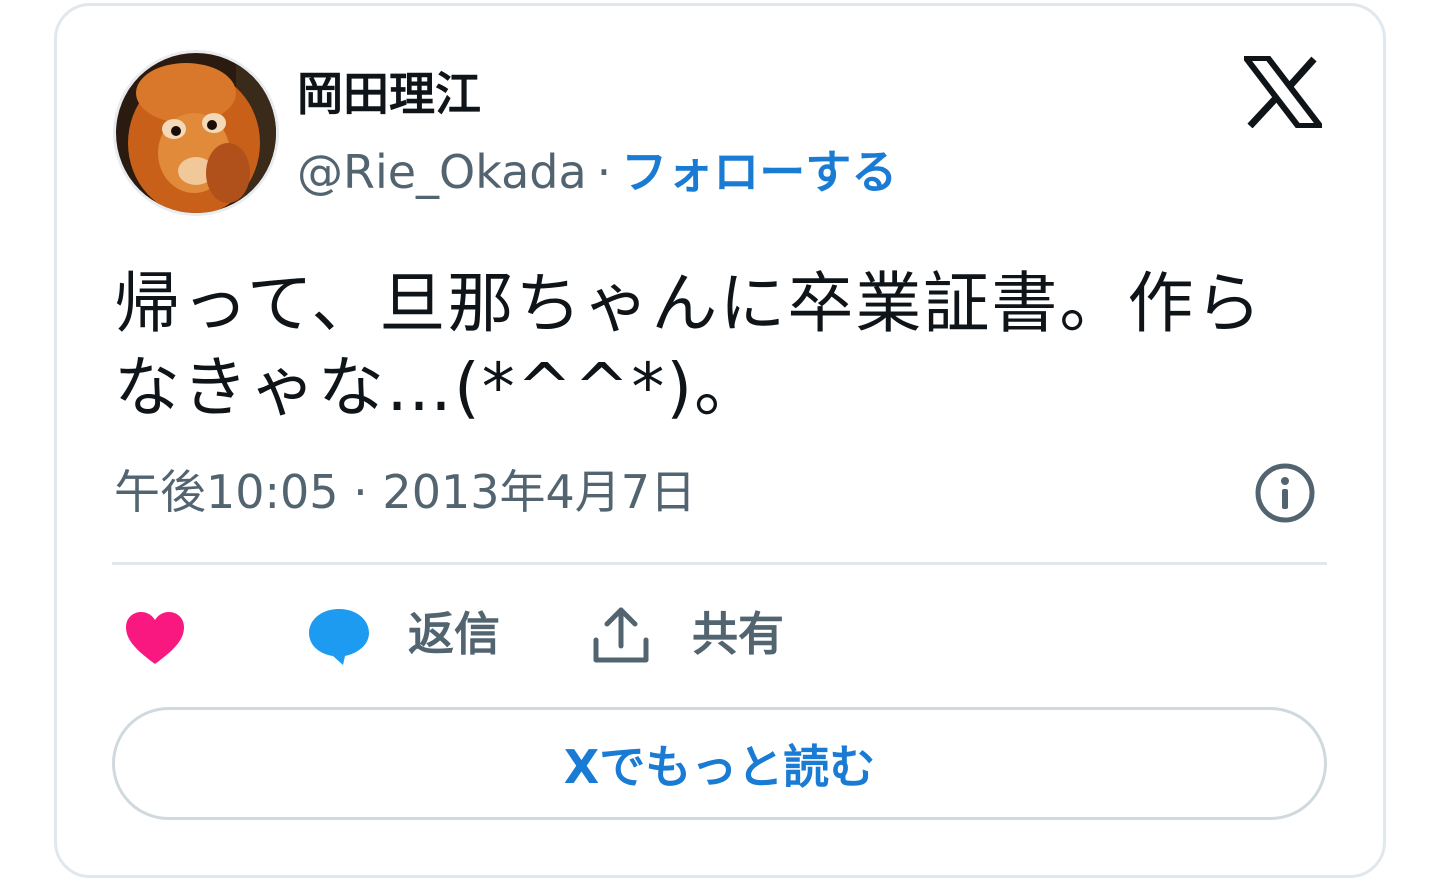 The width and height of the screenshot is (1440, 881). What do you see at coordinates (719, 763) in the screenshot?
I see `read-more-on-x-button: Xでもっと読む` at bounding box center [719, 763].